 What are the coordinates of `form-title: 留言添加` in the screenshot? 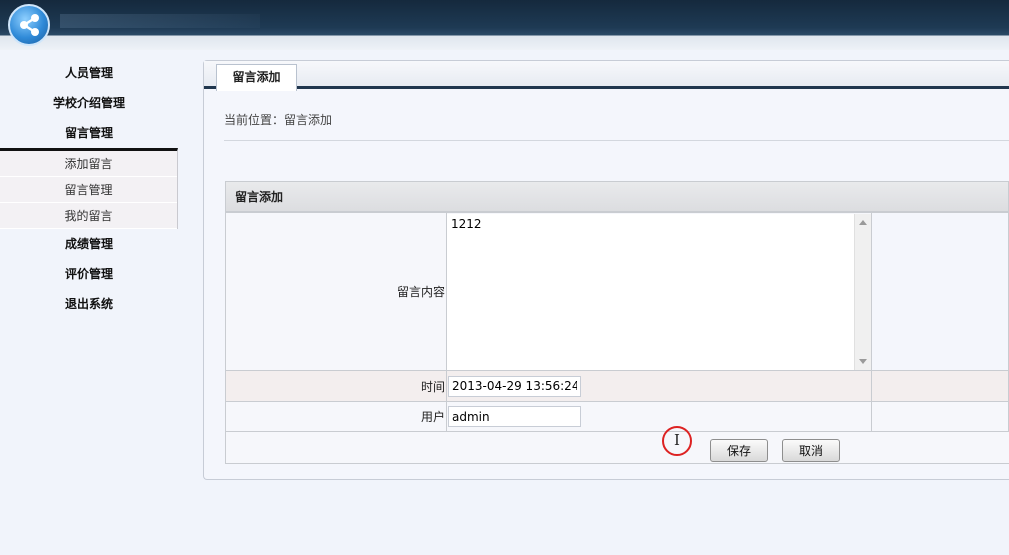 It's located at (617, 196).